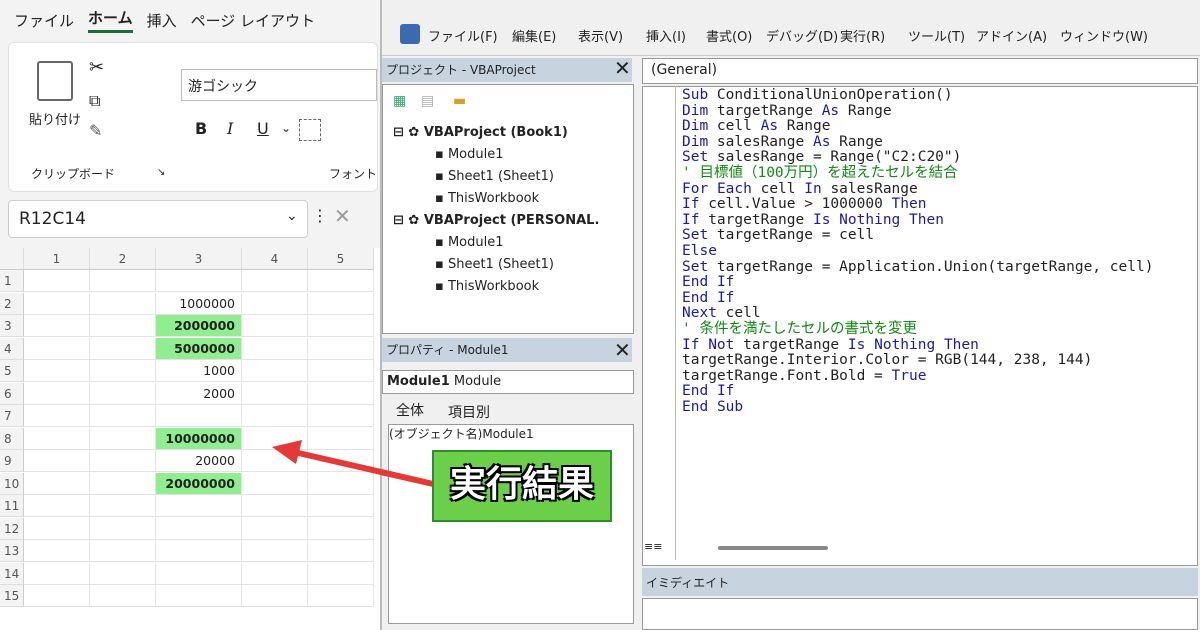 This screenshot has height=630, width=1200. I want to click on row-header: 10, so click(12, 483).